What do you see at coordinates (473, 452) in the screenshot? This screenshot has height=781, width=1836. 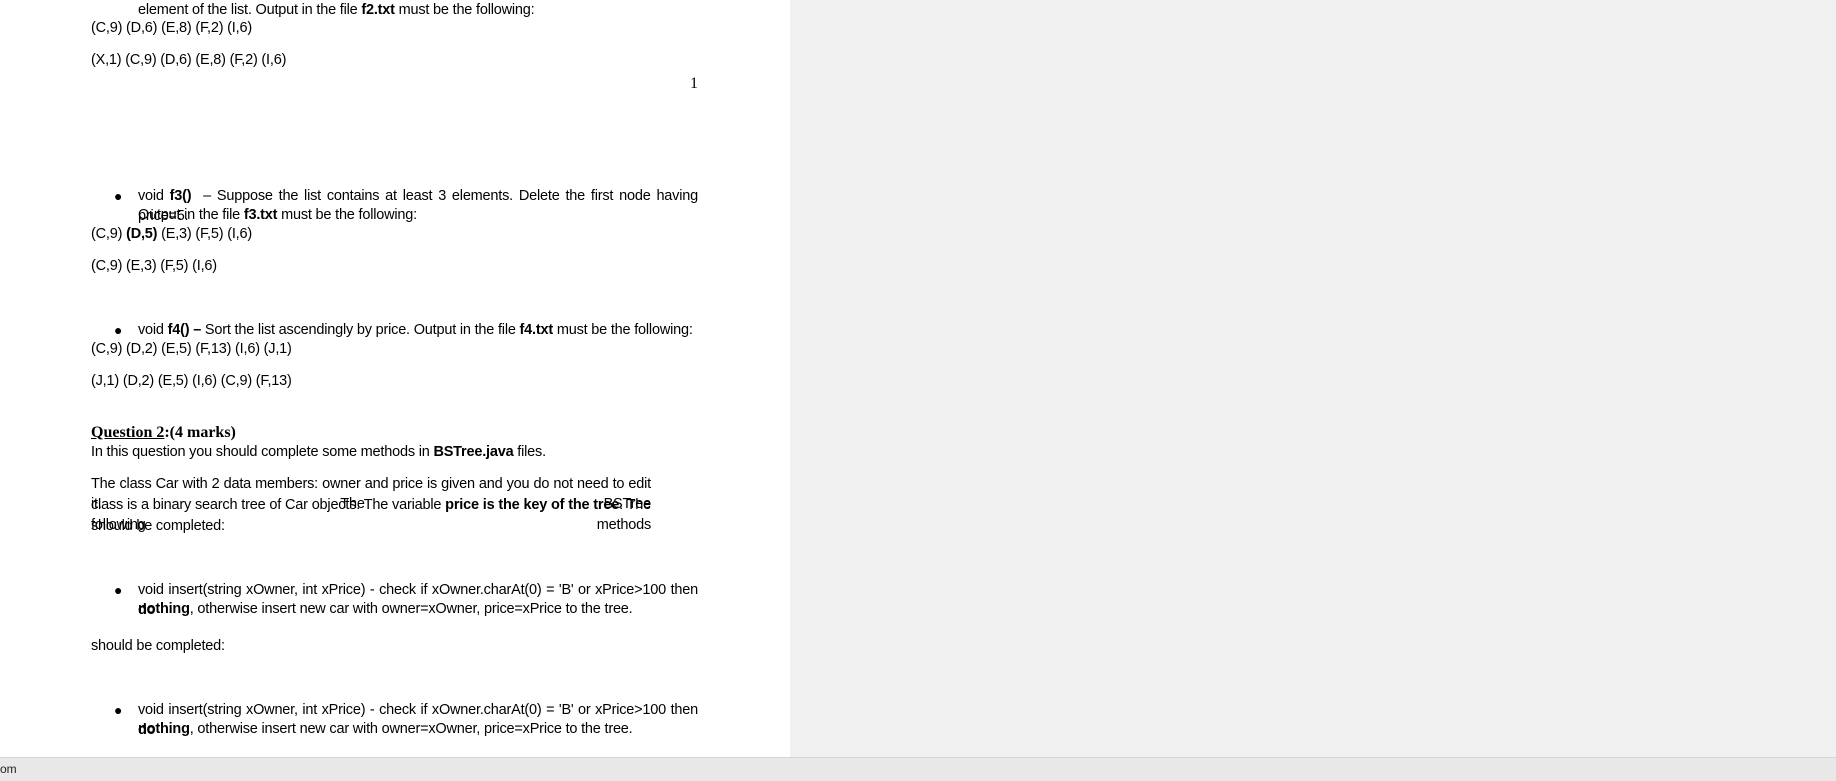 I see `filename: BSTree.java` at bounding box center [473, 452].